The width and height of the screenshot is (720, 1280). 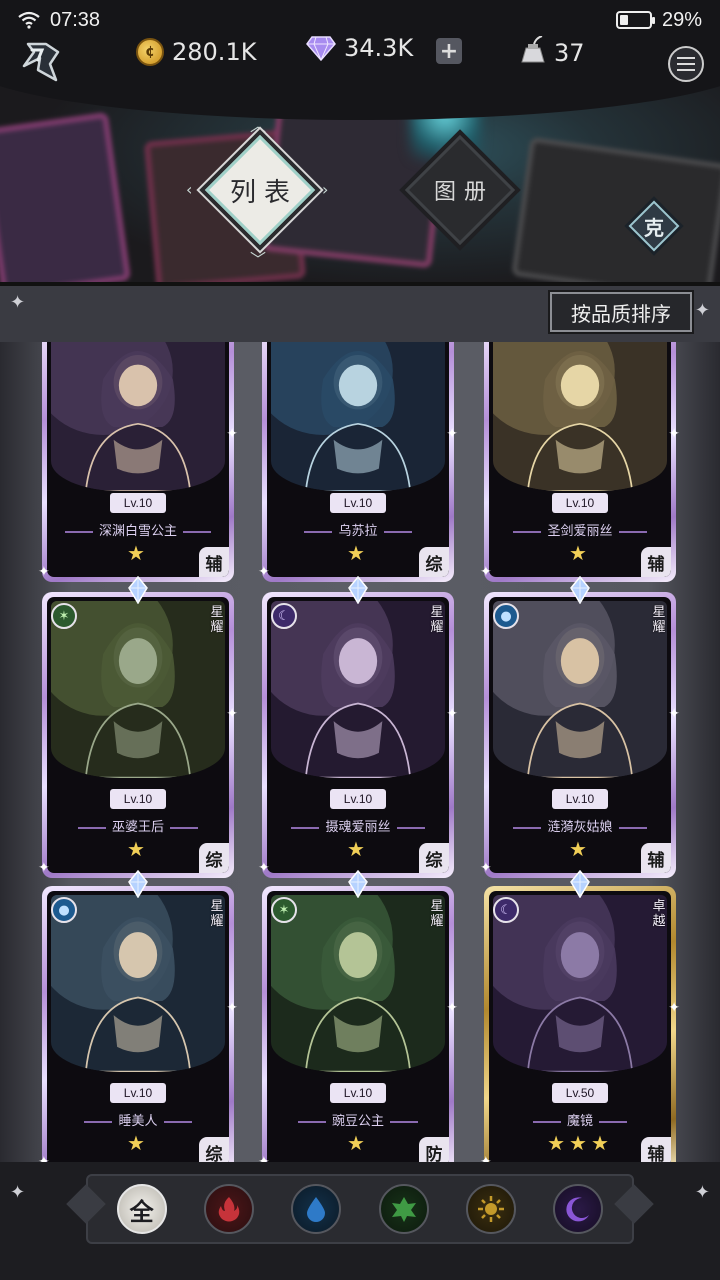 I want to click on hero-card: ✶ 星耀 Lv.10 豌豆公主 ★ 防 ✦ ✦, so click(x=358, y=1015).